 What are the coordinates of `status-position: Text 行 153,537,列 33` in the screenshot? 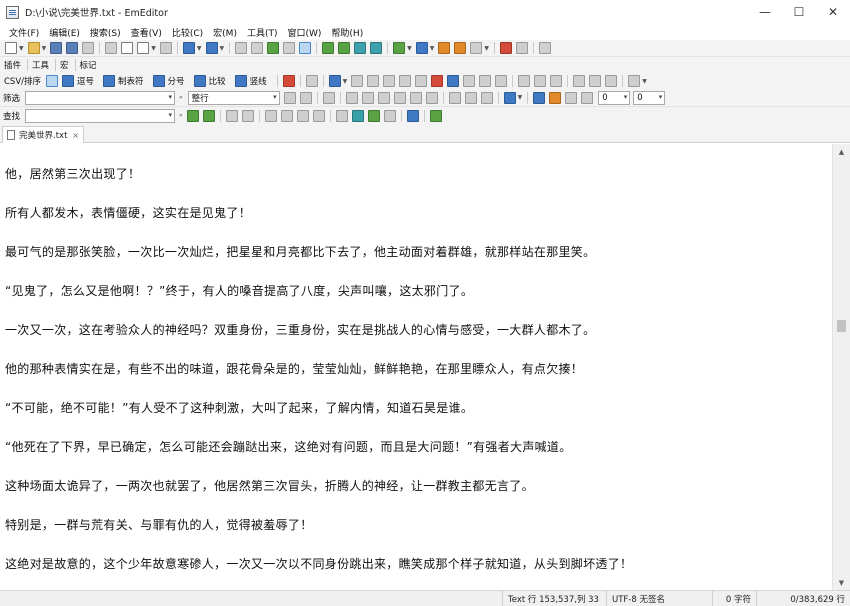 It's located at (554, 598).